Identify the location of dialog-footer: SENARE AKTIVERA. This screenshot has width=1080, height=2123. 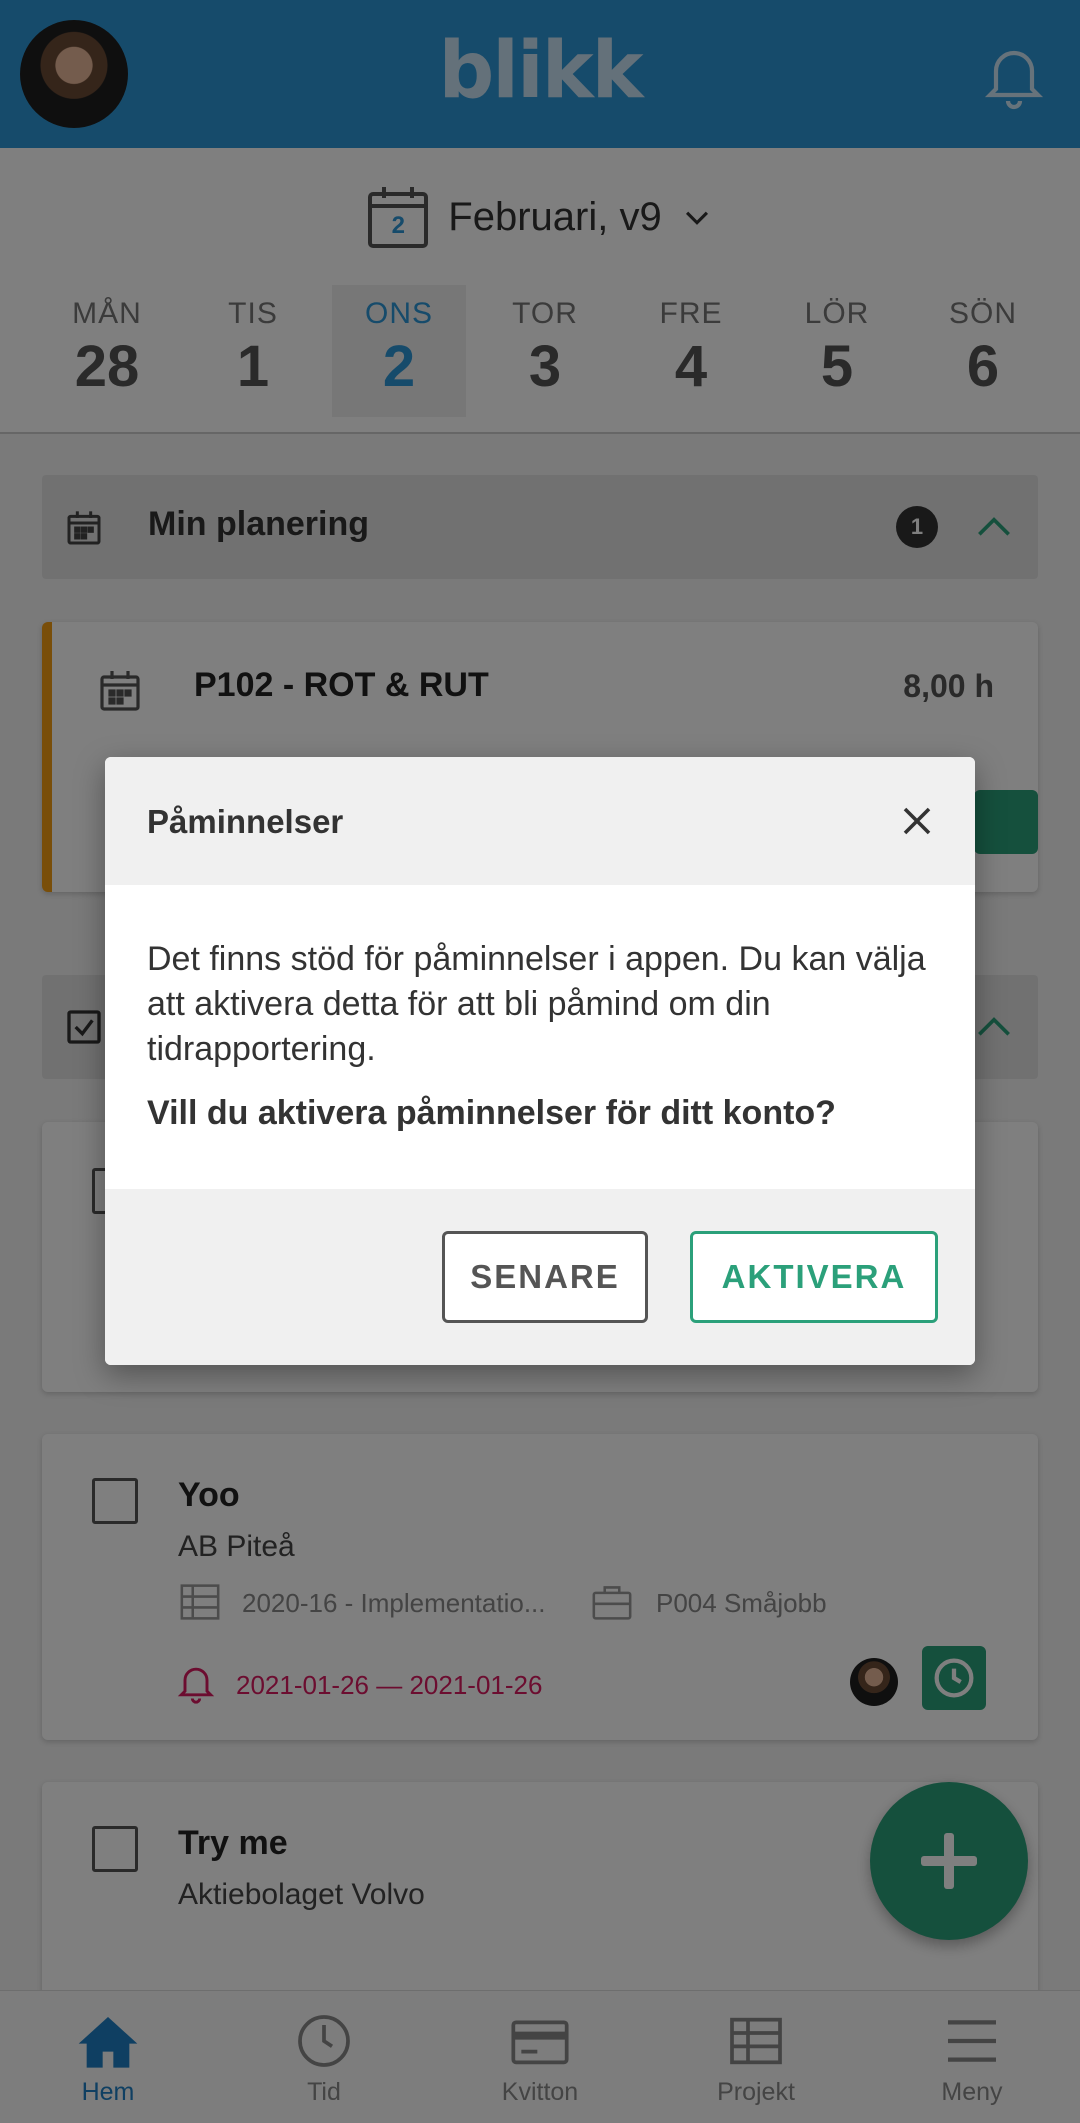
(540, 1277).